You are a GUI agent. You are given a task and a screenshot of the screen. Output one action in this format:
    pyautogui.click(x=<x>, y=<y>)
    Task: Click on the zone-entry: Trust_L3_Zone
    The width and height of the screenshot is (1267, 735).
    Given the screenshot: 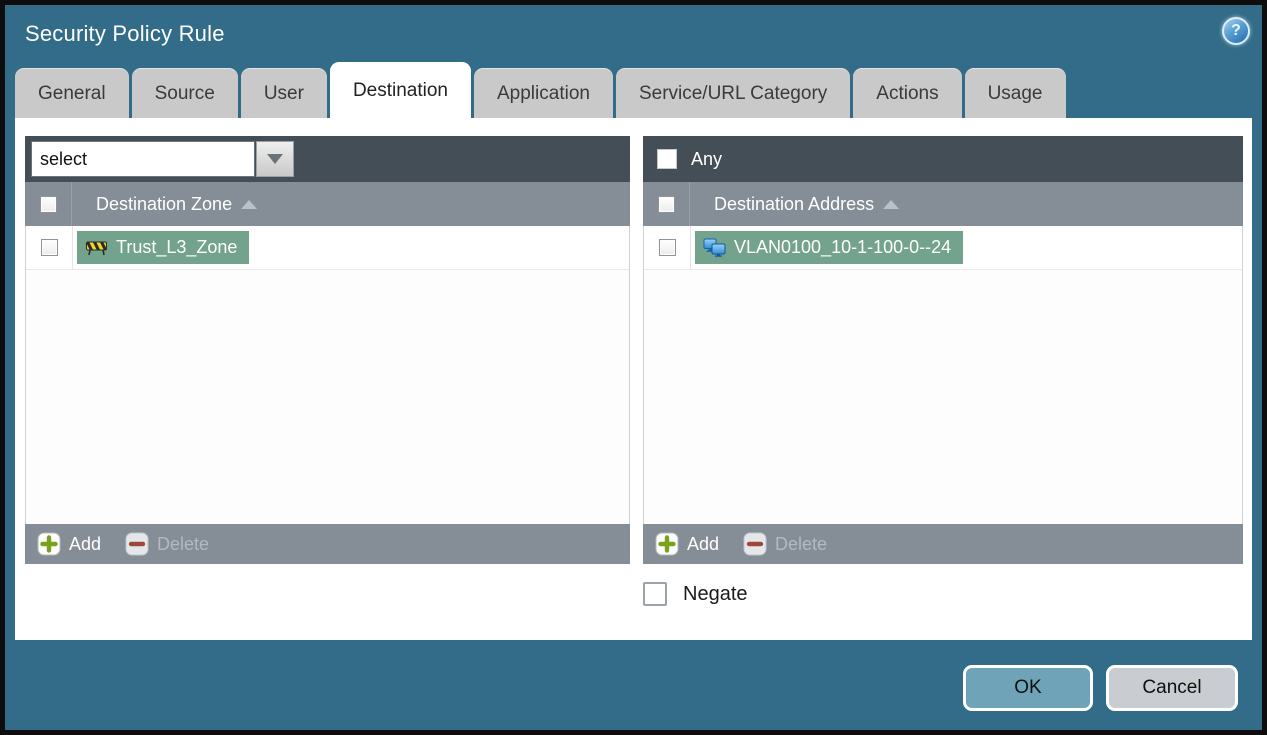 What is the action you would take?
    pyautogui.click(x=163, y=247)
    